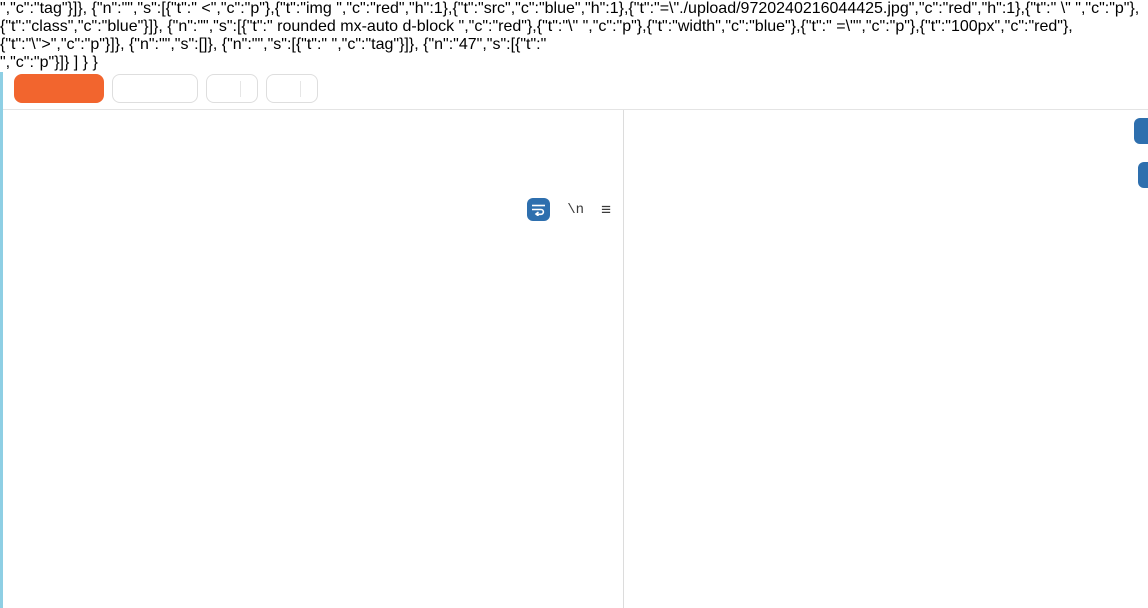 Image resolution: width=1148 pixels, height=608 pixels. I want to click on request-editor-icons: \n ≡, so click(569, 209).